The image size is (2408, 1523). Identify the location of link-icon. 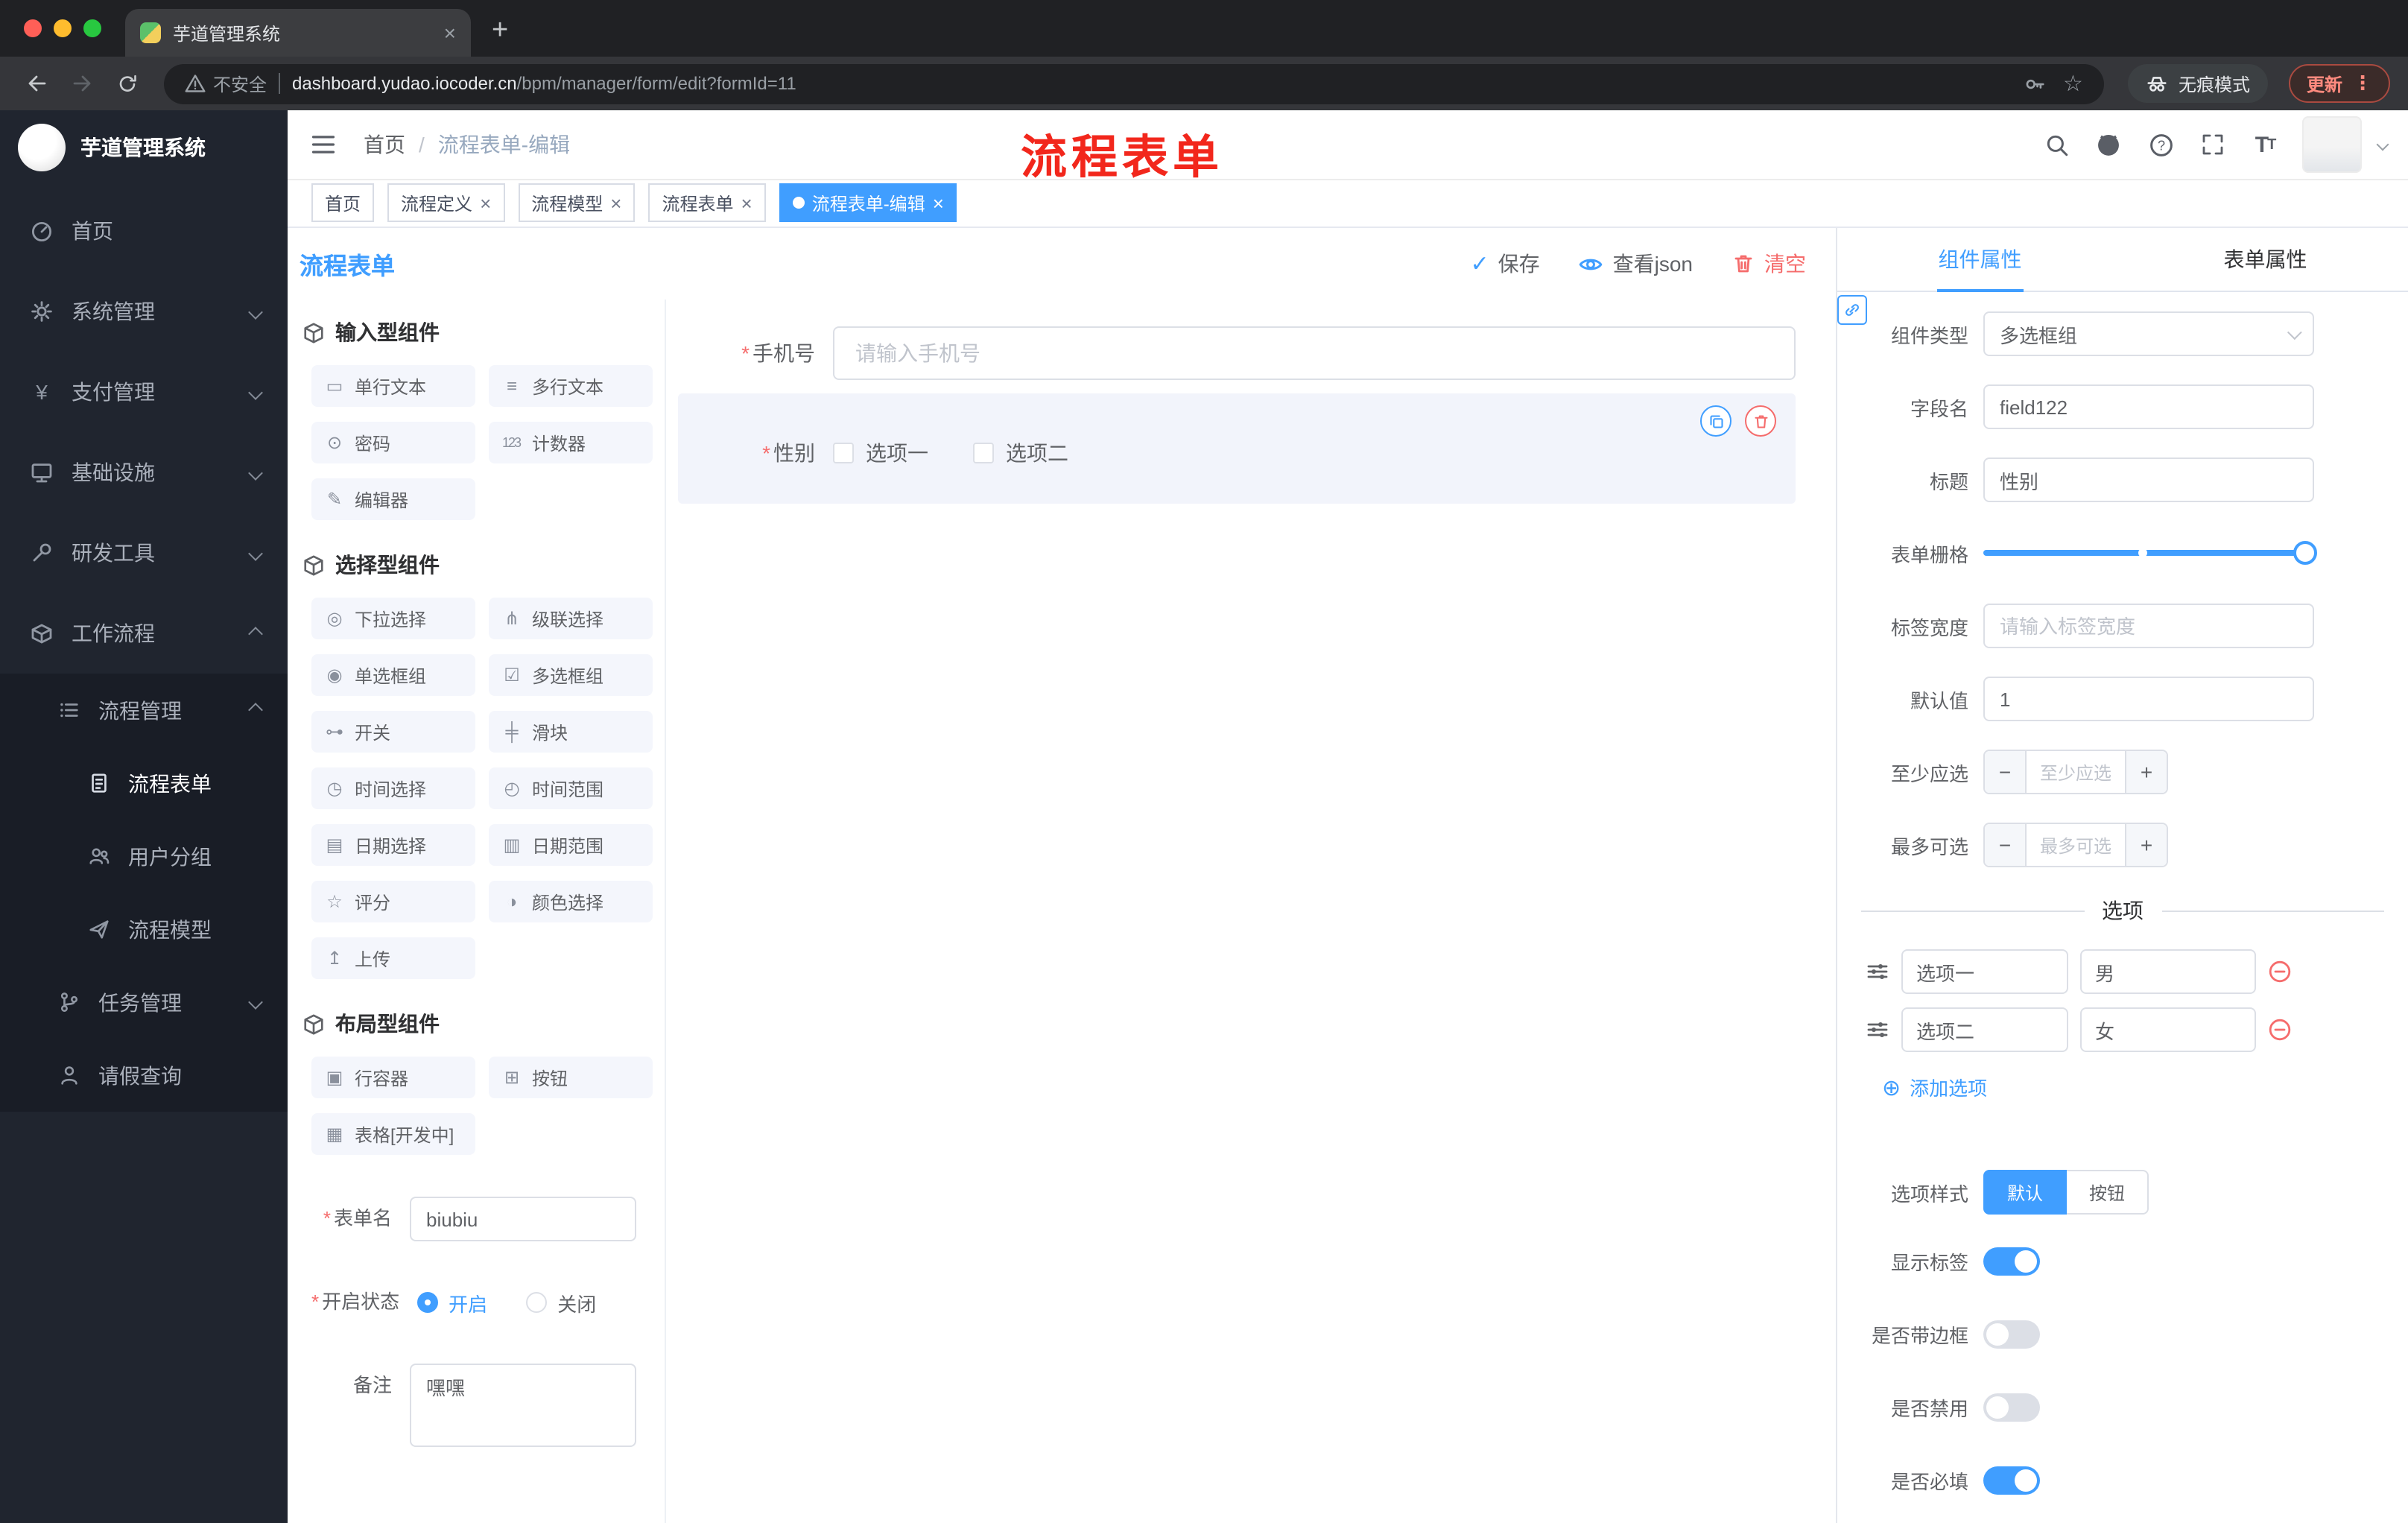
(1852, 310).